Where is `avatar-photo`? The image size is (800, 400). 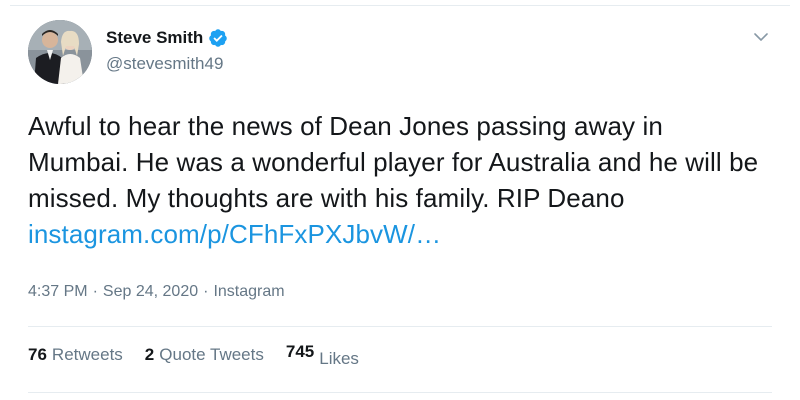
avatar-photo is located at coordinates (60, 52).